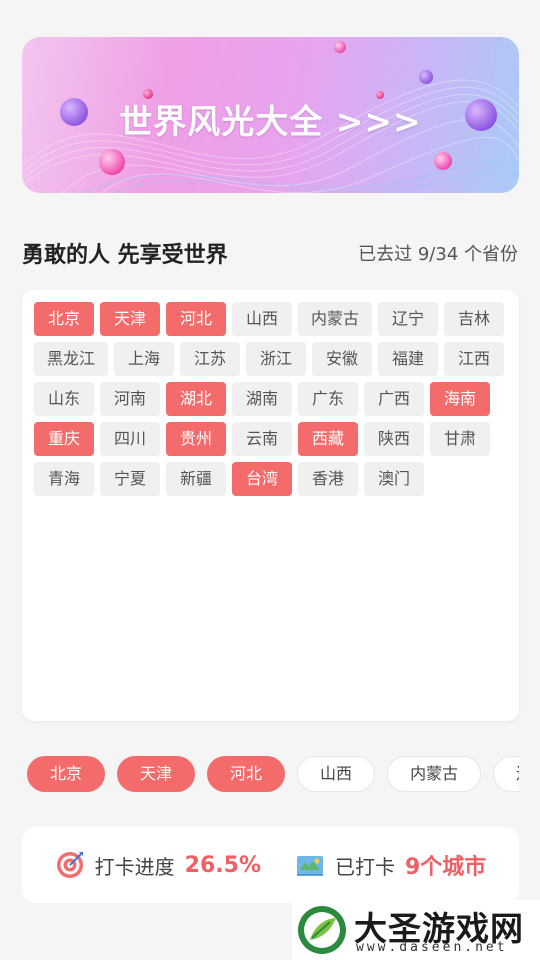  What do you see at coordinates (270, 865) in the screenshot?
I see `stats-bar: 打卡进度 26.5% 已打卡 9个城市` at bounding box center [270, 865].